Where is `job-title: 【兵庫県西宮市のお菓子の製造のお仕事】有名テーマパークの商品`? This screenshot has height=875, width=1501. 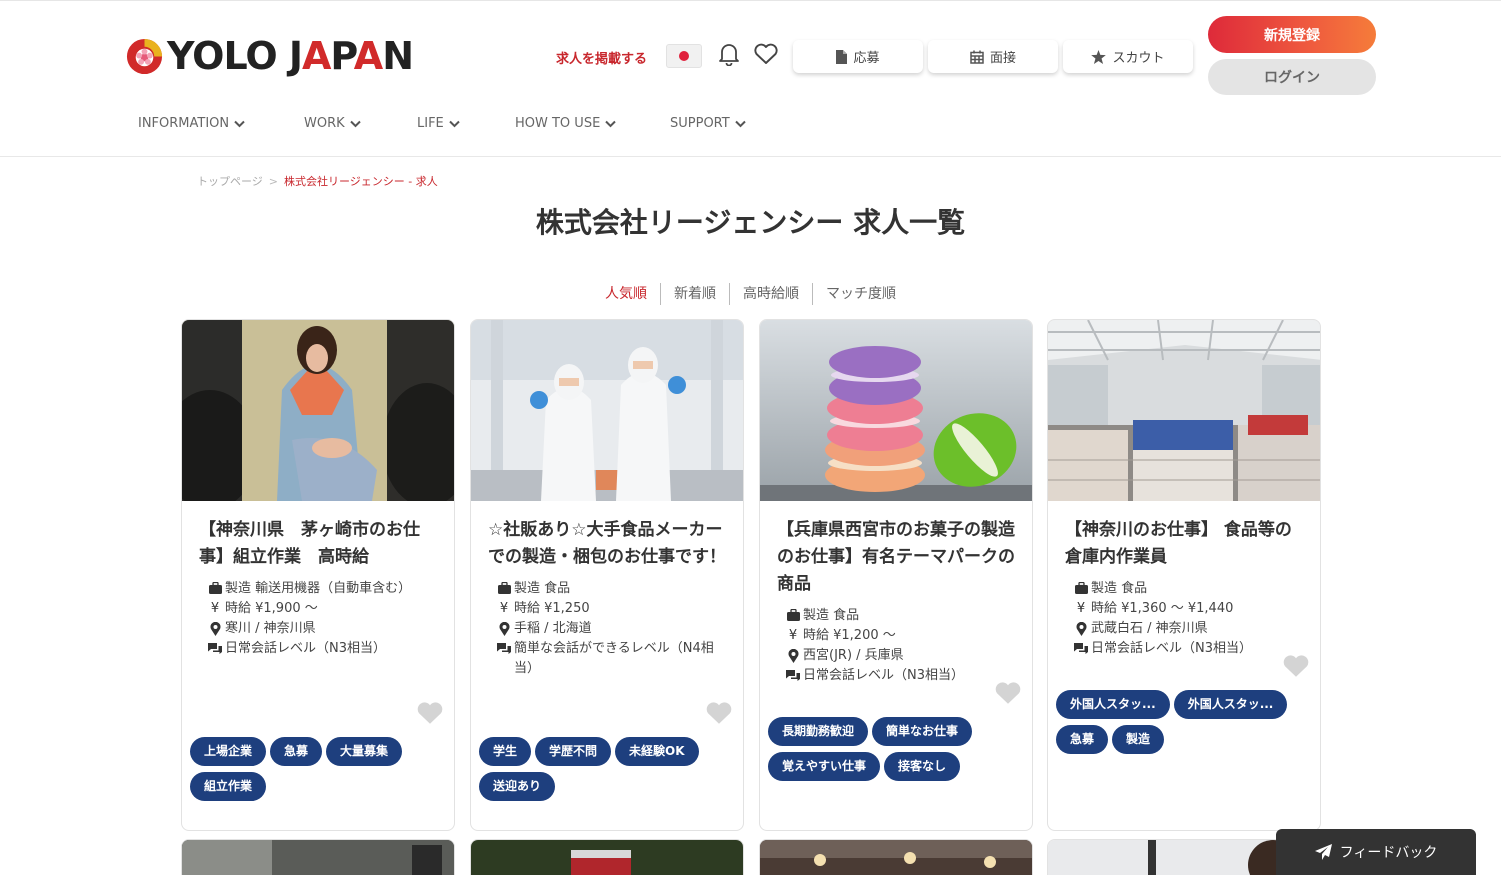
job-title: 【兵庫県西宮市のお菓子の製造のお仕事】有名テーマパークの商品 is located at coordinates (896, 557).